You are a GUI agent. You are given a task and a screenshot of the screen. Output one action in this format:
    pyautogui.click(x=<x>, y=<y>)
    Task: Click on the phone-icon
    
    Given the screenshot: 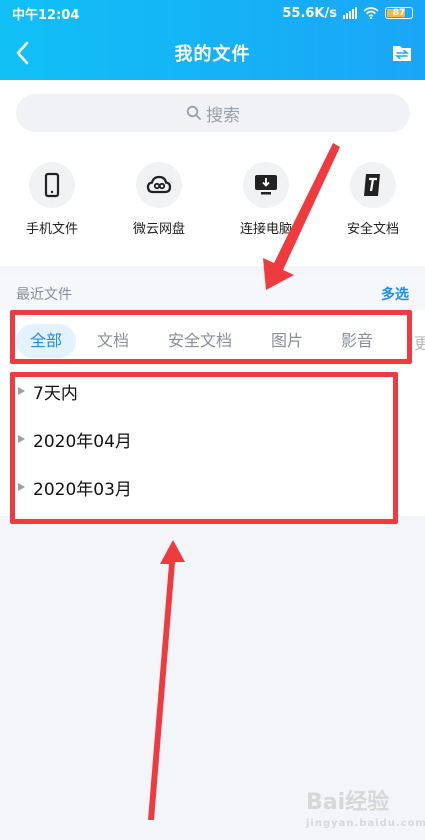 What is the action you would take?
    pyautogui.click(x=52, y=185)
    